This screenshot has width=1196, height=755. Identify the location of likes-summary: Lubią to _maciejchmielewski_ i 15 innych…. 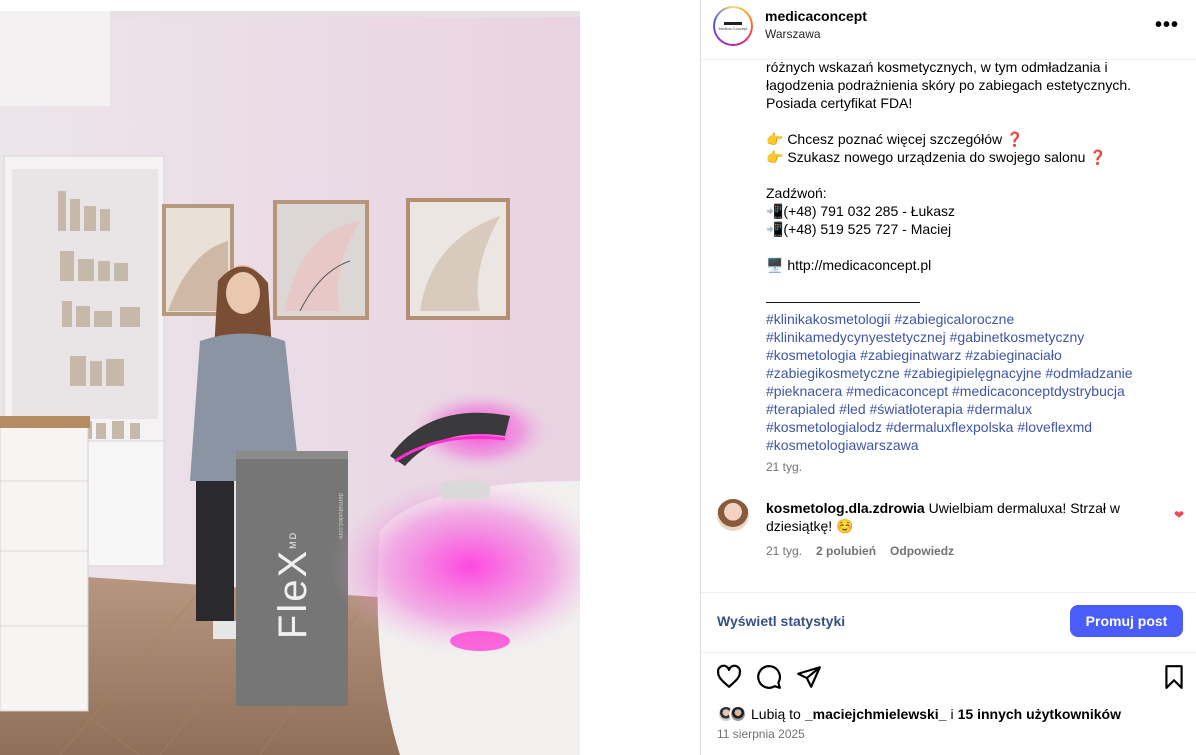
(919, 714).